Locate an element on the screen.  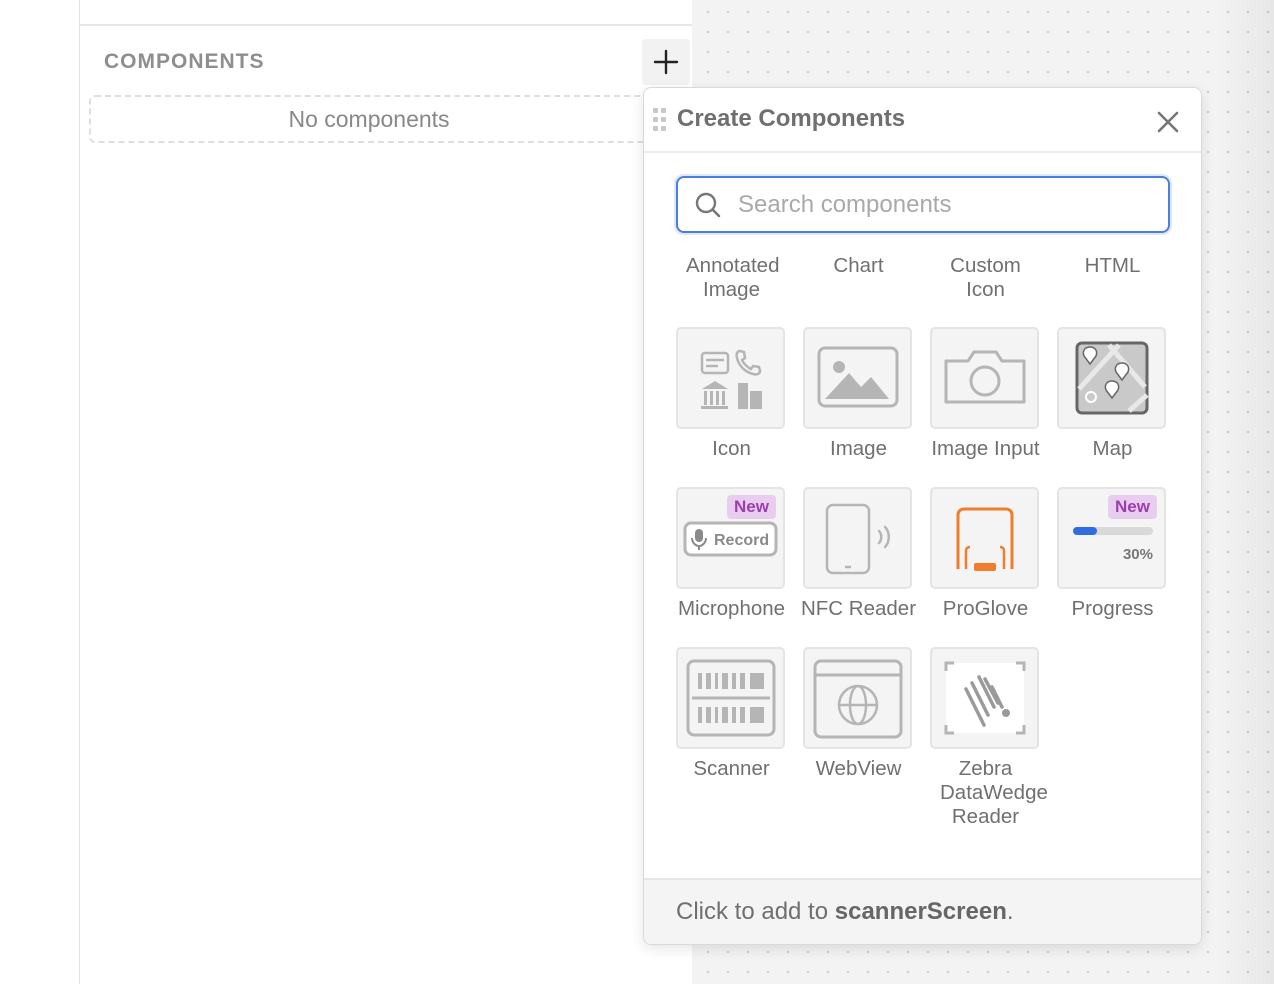
search-icon is located at coordinates (708, 205).